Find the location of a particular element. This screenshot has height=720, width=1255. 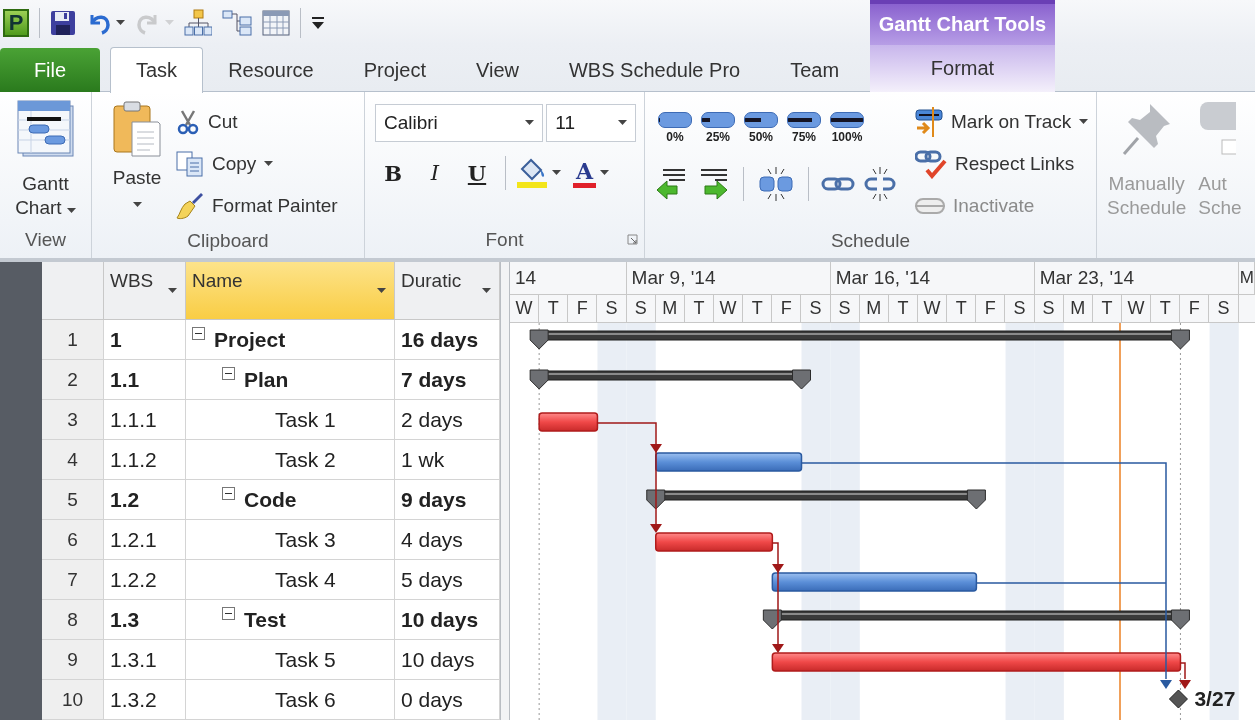

percent-complete-button: 0% is located at coordinates (675, 128).